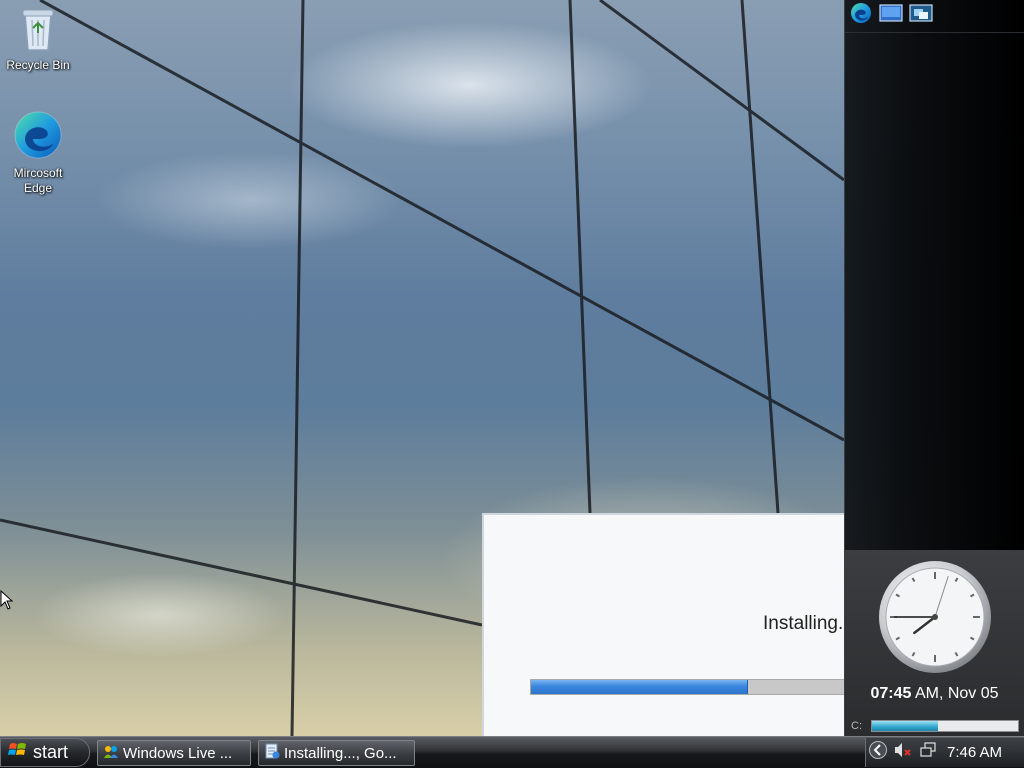  I want to click on windows-logo-icon, so click(18, 752).